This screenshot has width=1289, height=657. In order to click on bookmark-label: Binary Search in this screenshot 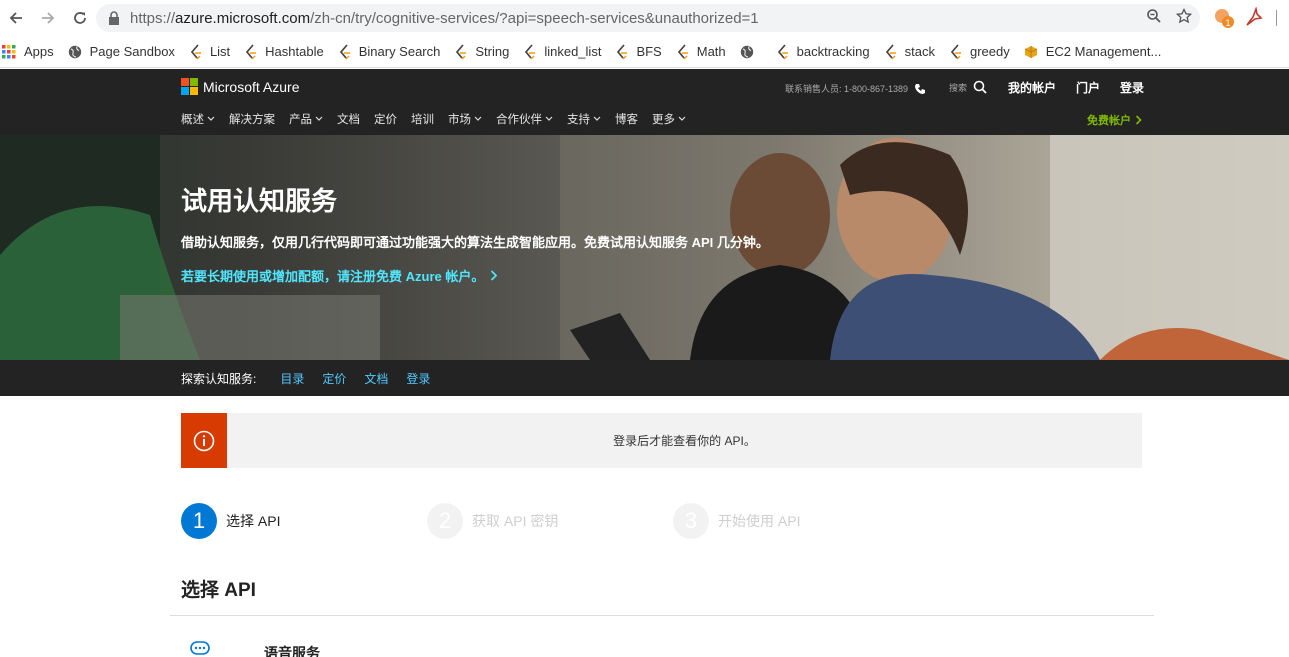, I will do `click(399, 51)`.